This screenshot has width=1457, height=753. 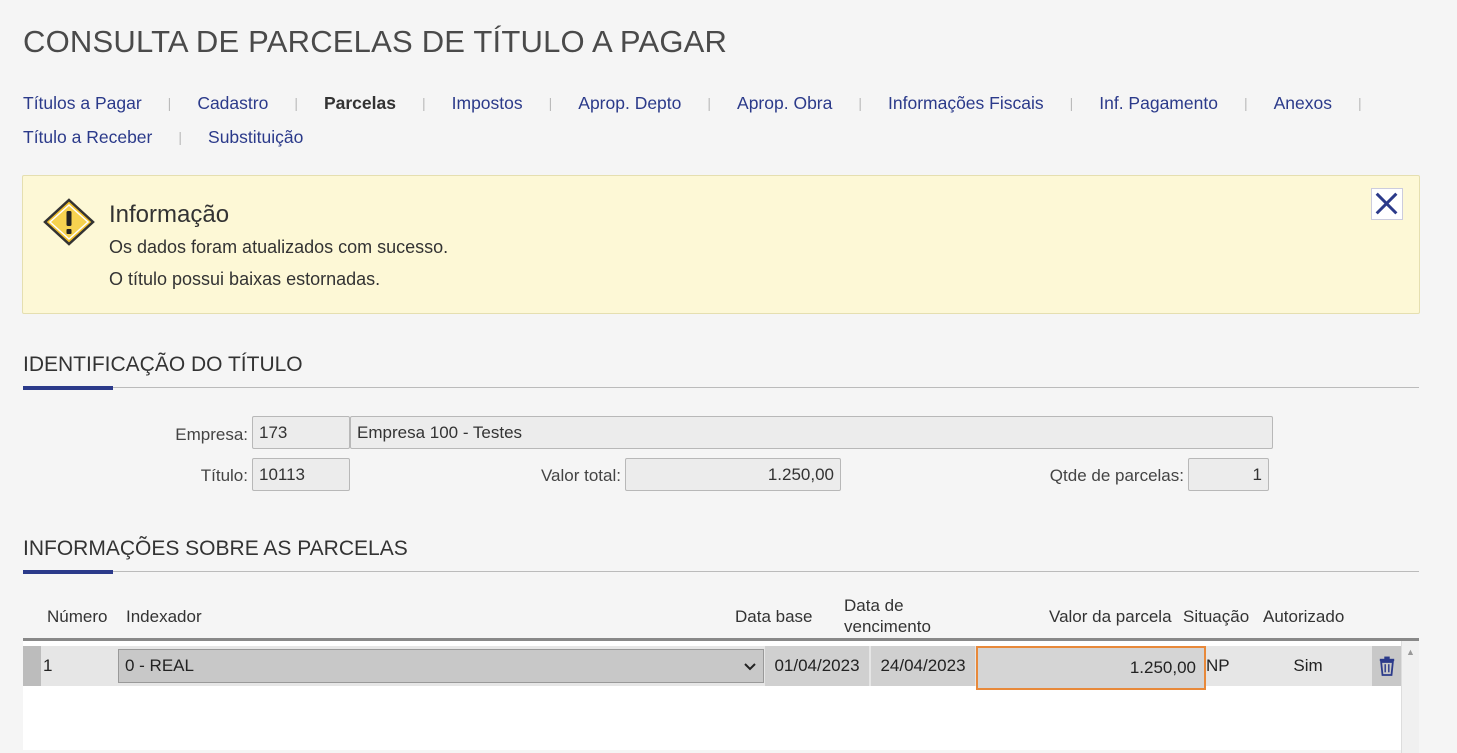 What do you see at coordinates (169, 214) in the screenshot?
I see `alert-title: Informação` at bounding box center [169, 214].